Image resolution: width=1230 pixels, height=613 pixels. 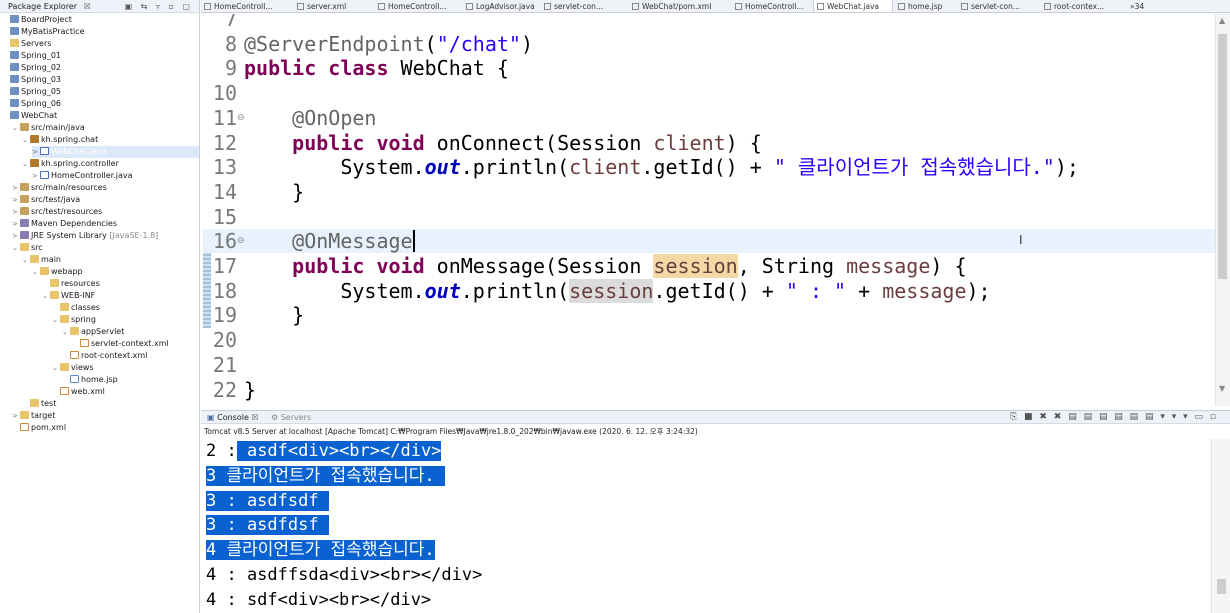 What do you see at coordinates (130, 380) in the screenshot?
I see `tree-item: home.jsp` at bounding box center [130, 380].